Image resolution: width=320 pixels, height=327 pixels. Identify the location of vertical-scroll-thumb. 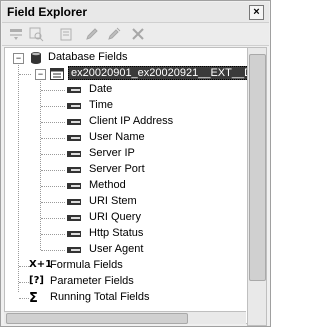
(257, 167).